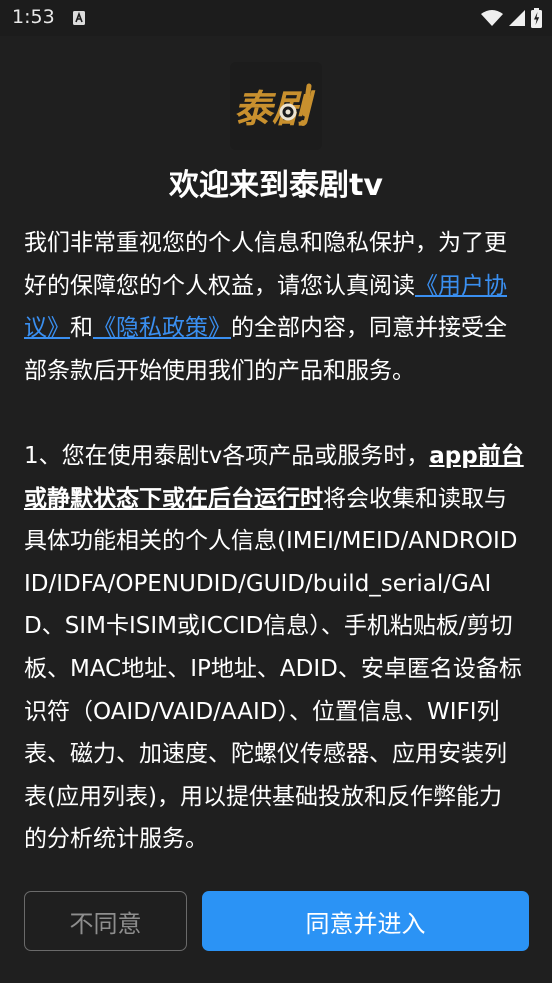  I want to click on dialog-title: 欢迎来到泰剧tv, so click(276, 185).